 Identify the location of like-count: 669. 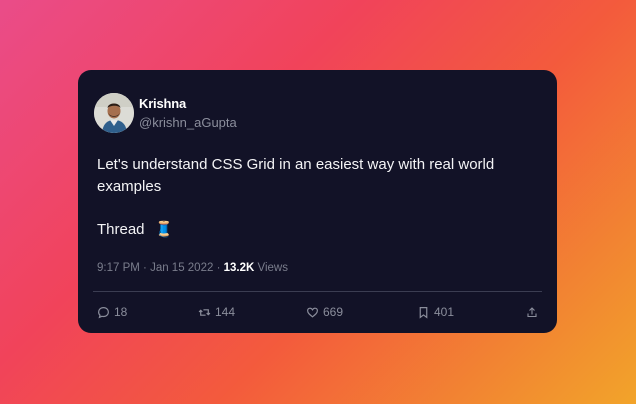
(333, 312).